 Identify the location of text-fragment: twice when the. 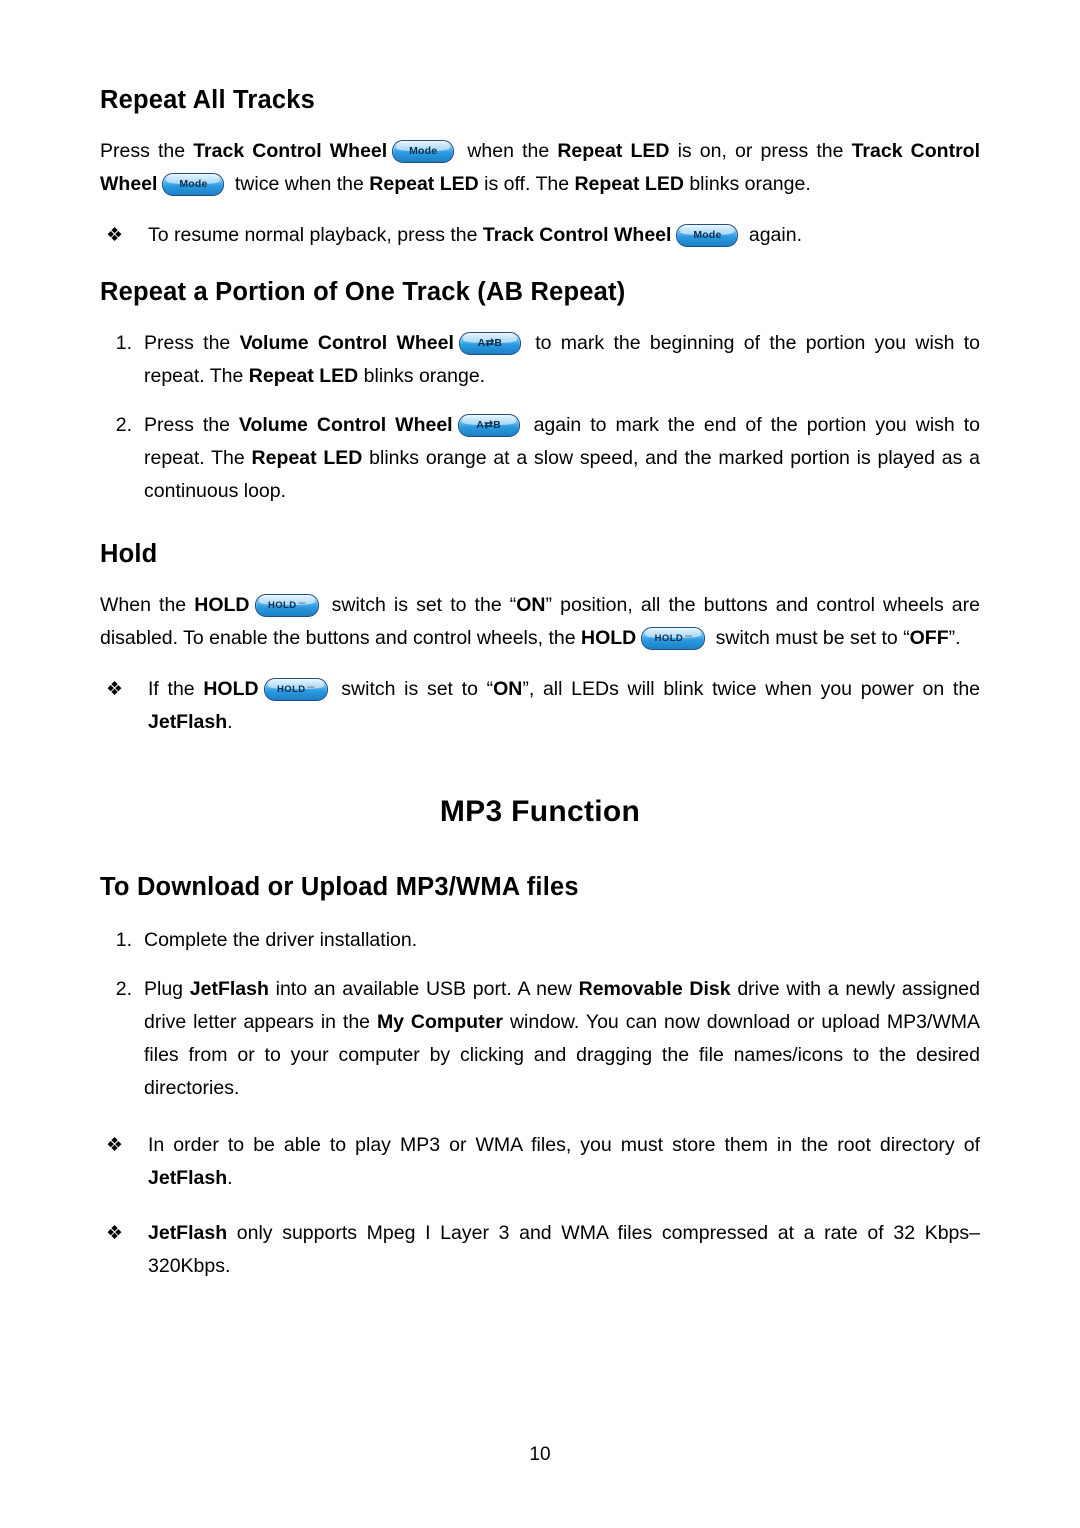
(299, 184).